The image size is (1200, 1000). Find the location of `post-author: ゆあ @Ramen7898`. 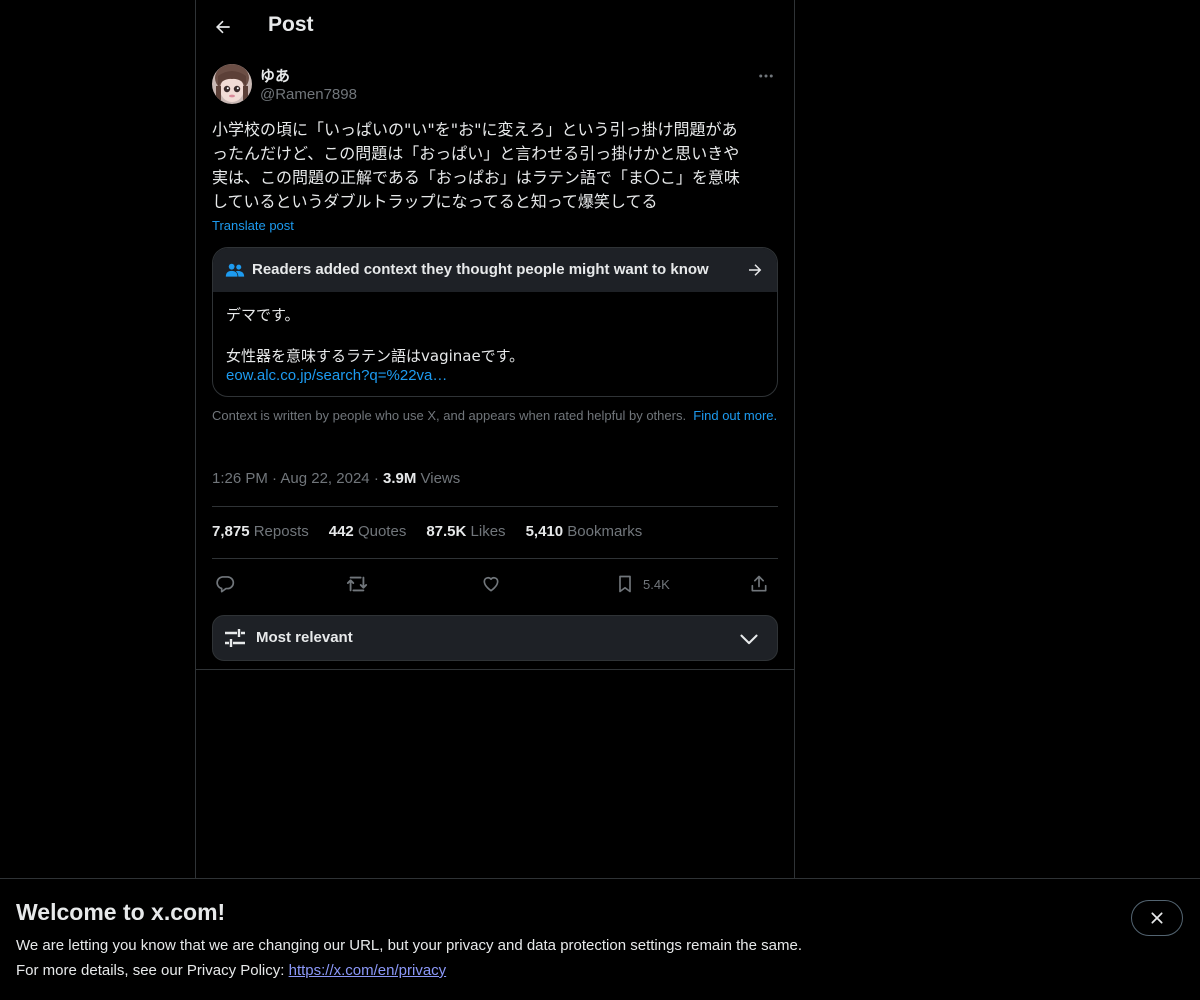

post-author: ゆあ @Ramen7898 is located at coordinates (495, 85).